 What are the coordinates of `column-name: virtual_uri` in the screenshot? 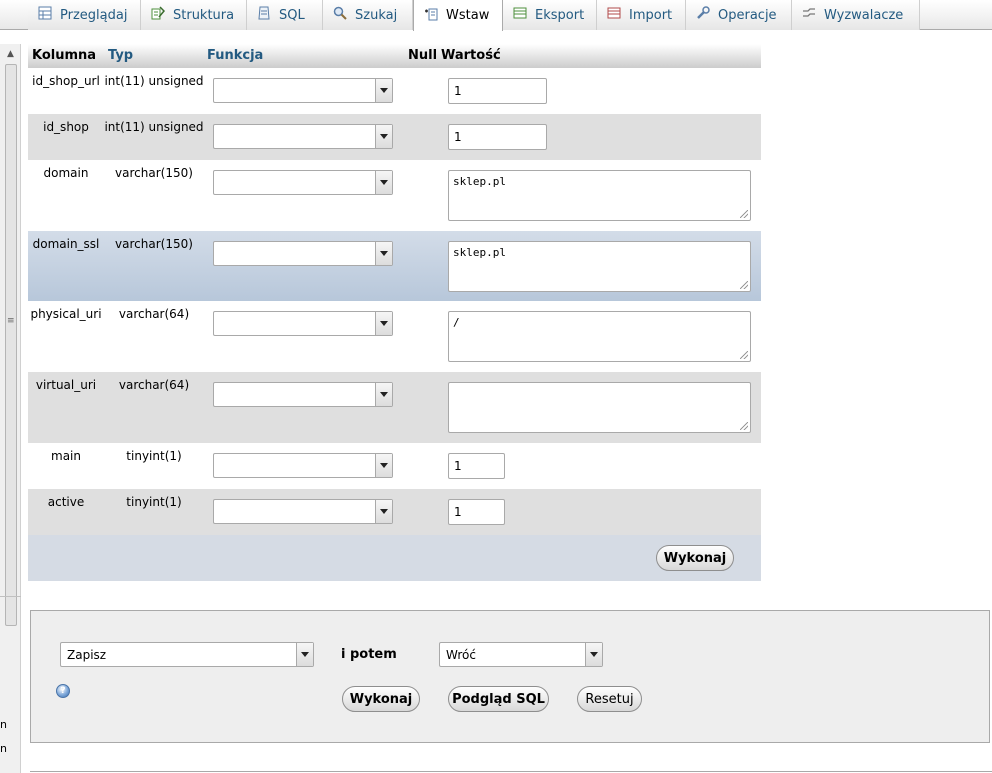 It's located at (66, 385).